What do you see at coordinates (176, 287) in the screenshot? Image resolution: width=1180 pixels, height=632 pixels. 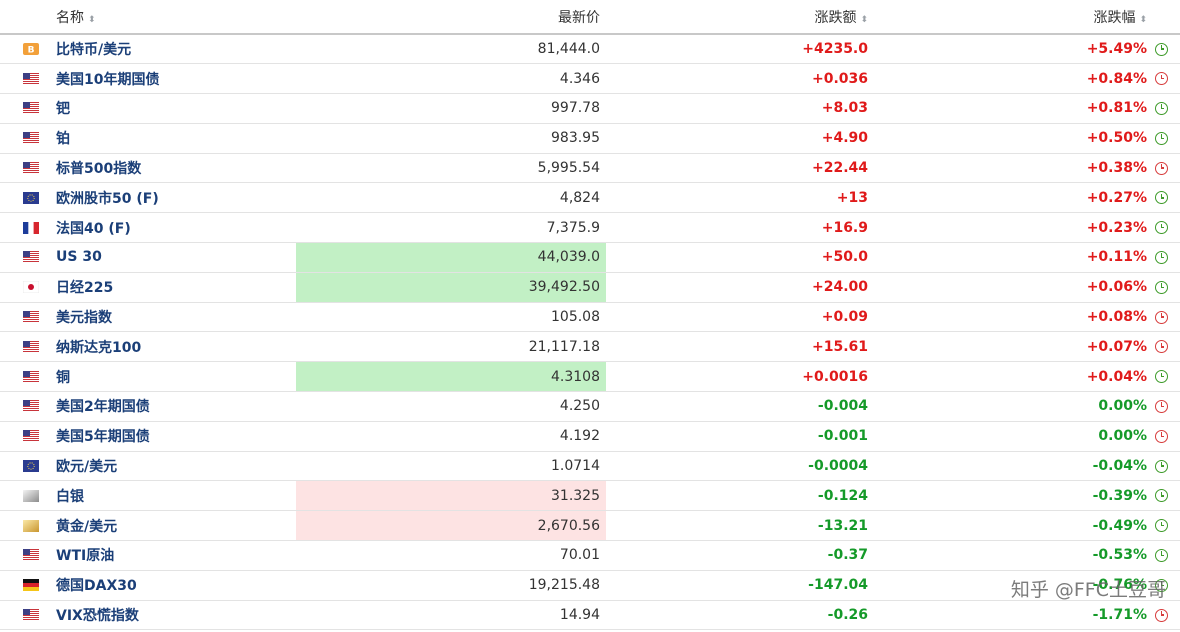 I see `instrument-name-link: 日经225` at bounding box center [176, 287].